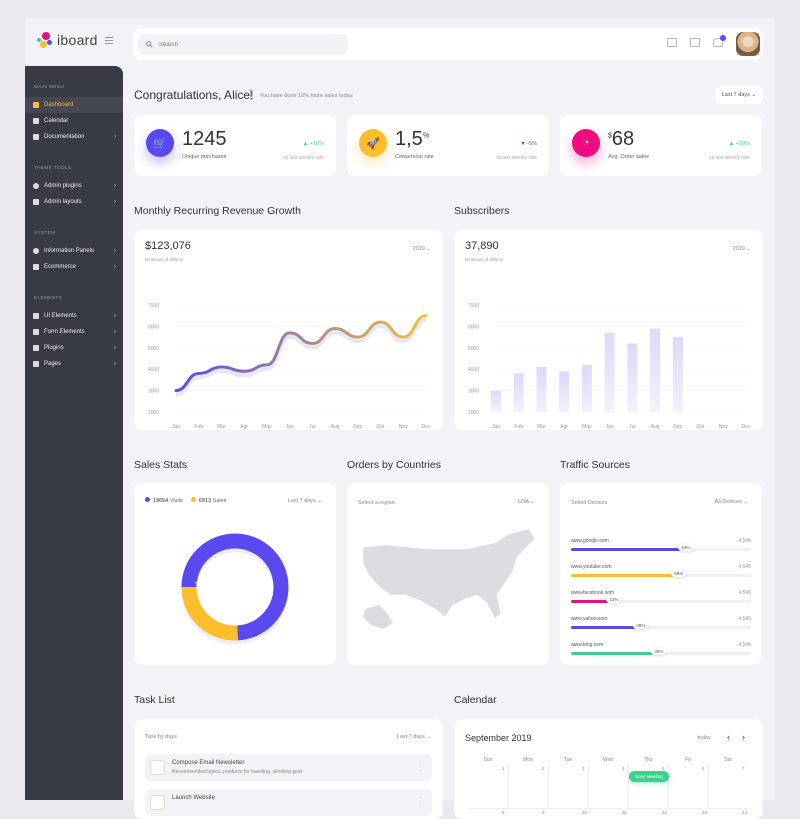 The width and height of the screenshot is (800, 819). I want to click on usa-map, so click(448, 574).